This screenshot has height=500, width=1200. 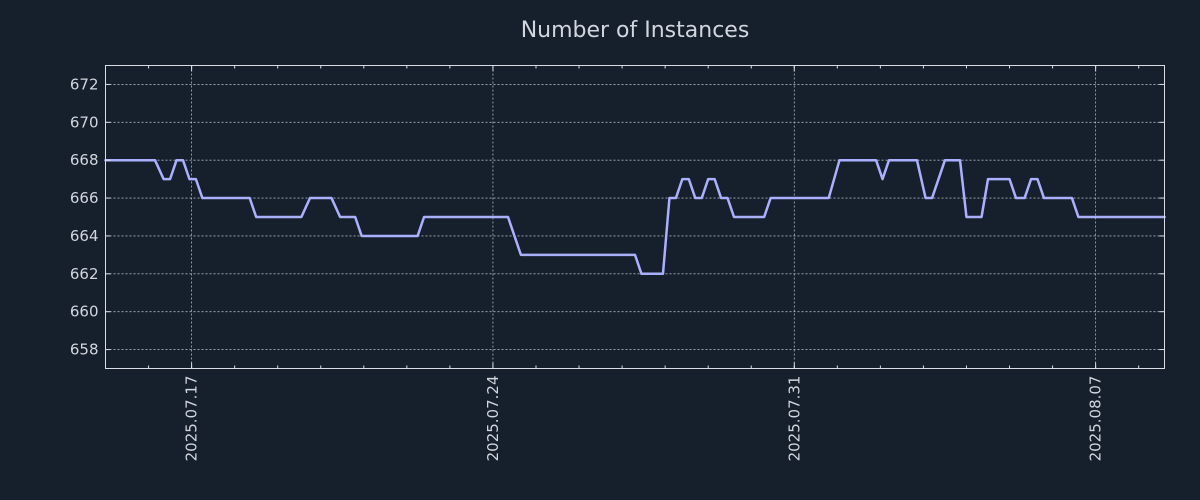 I want to click on chart-title: Number of Instances, so click(x=635, y=30).